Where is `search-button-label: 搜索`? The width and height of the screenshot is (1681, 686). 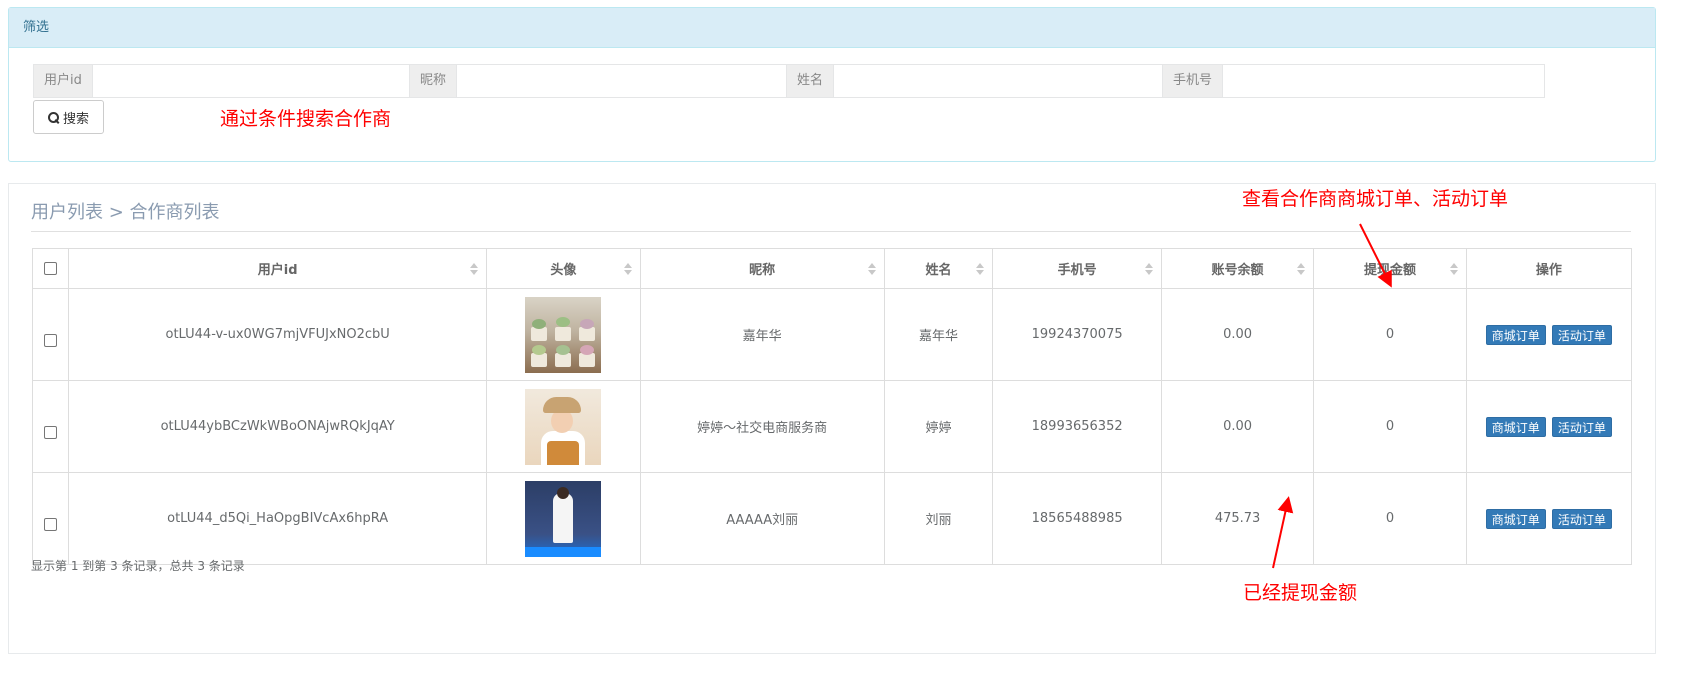
search-button-label: 搜索 is located at coordinates (75, 119).